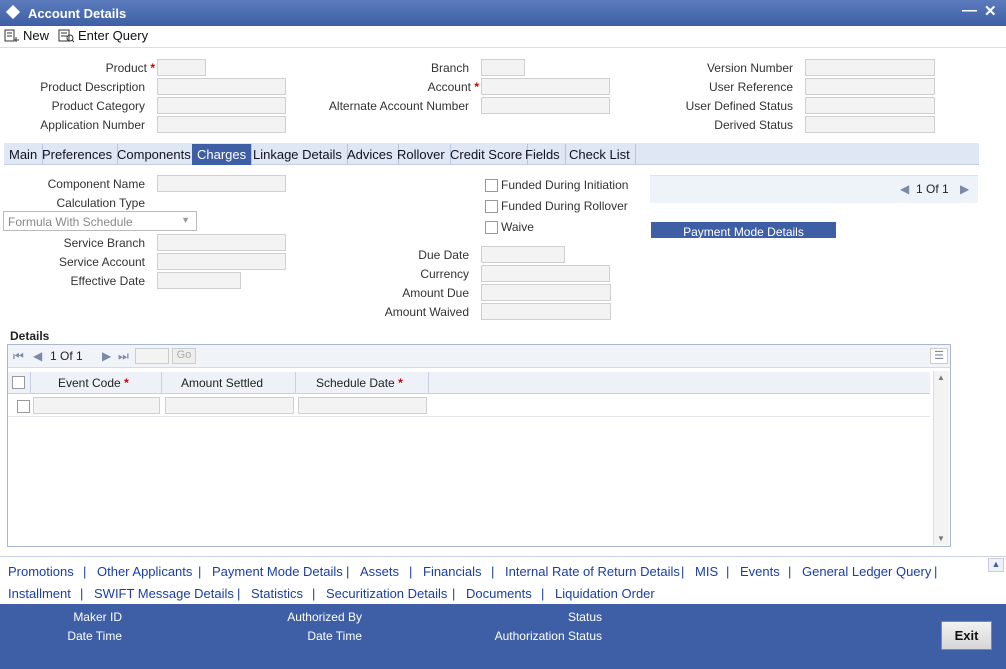 This screenshot has width=1006, height=669. I want to click on link-promotions: Promotions, so click(41, 571).